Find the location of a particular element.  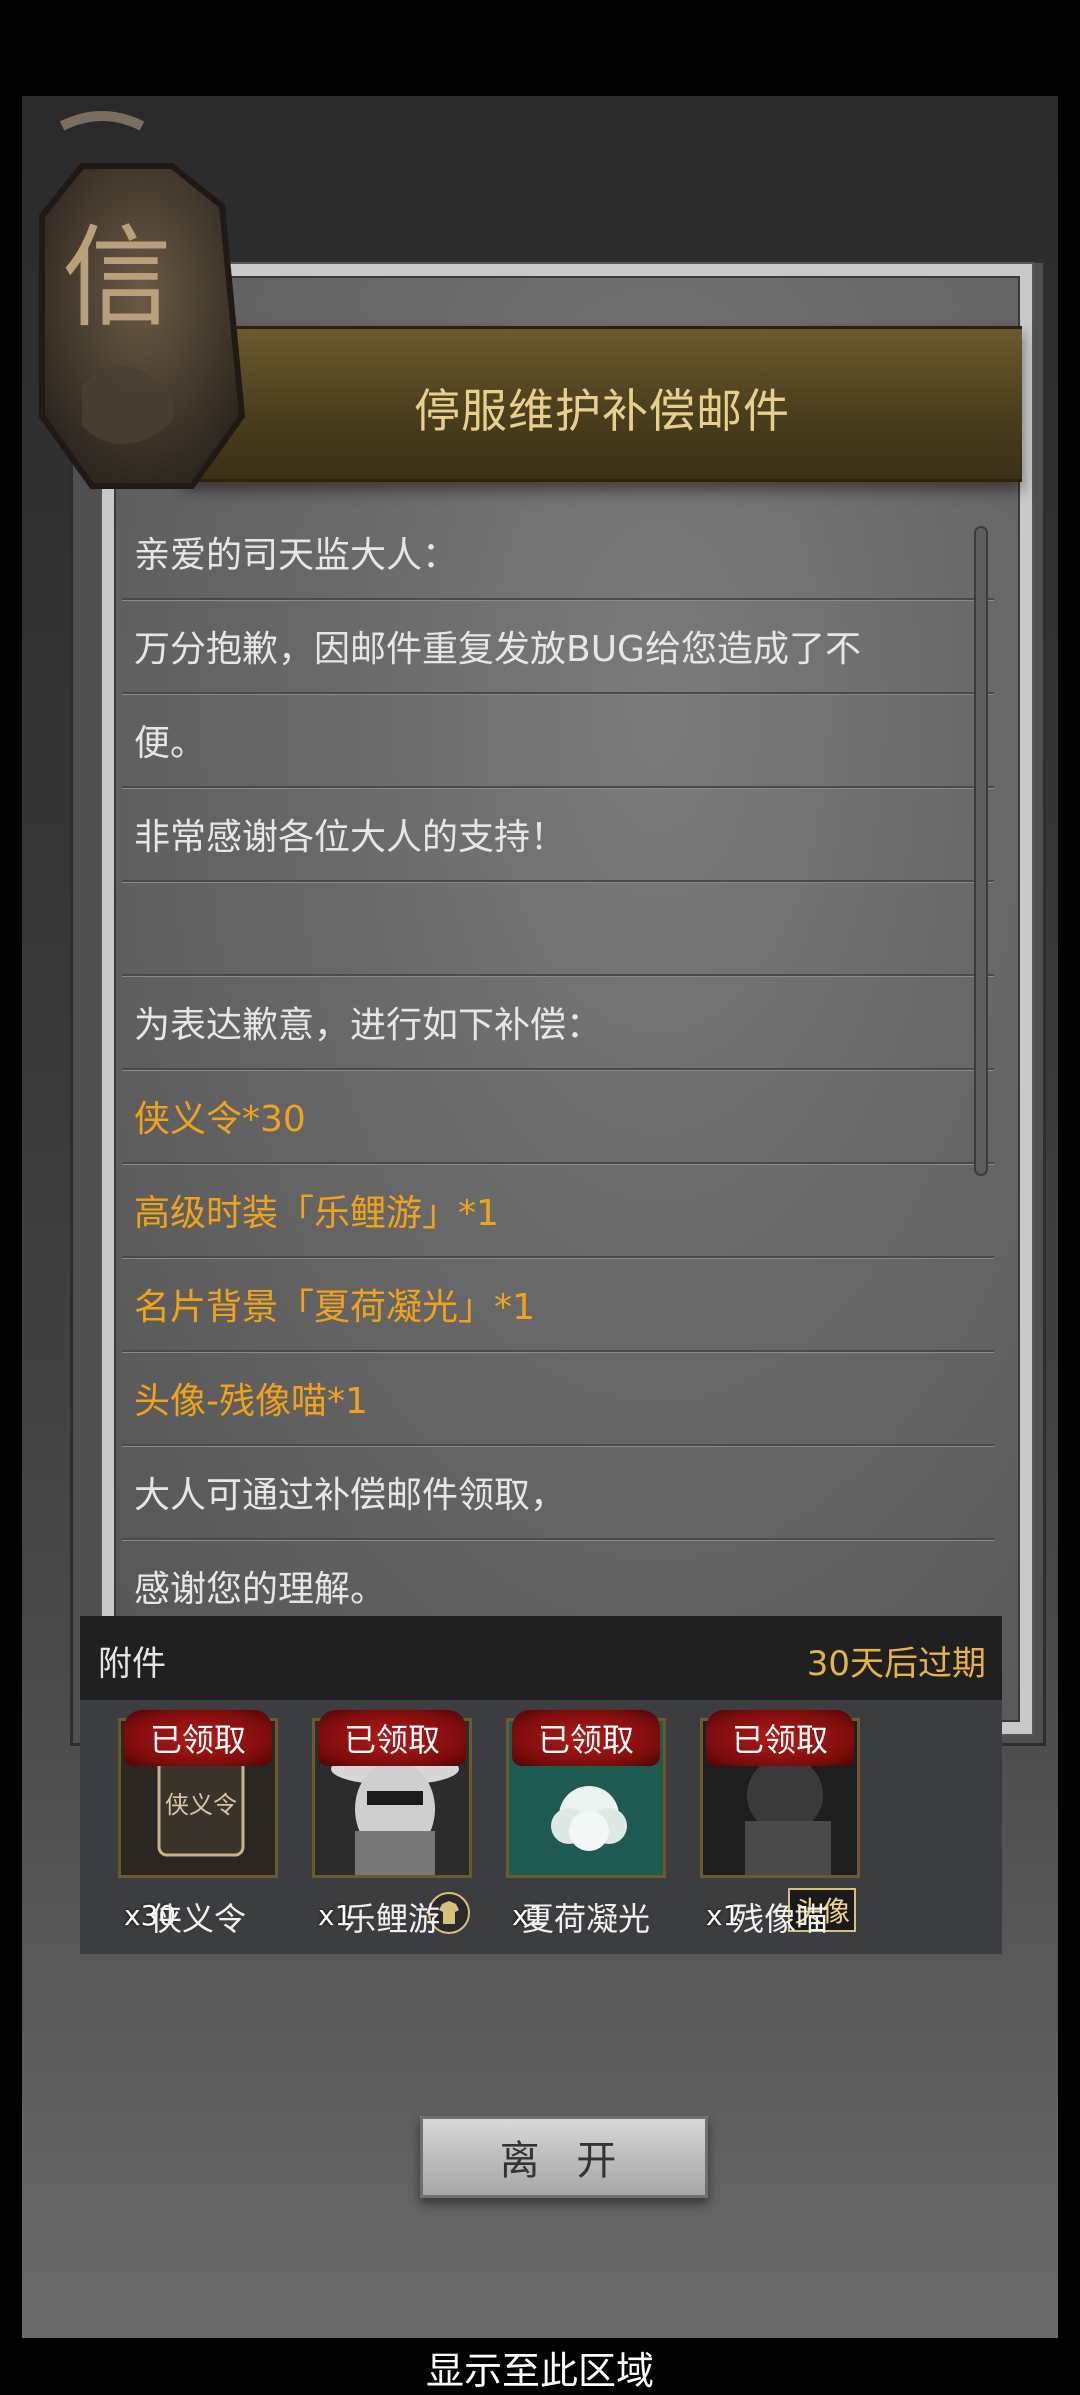

mail-line: 非常感谢各位大人的支持！ is located at coordinates (558, 835).